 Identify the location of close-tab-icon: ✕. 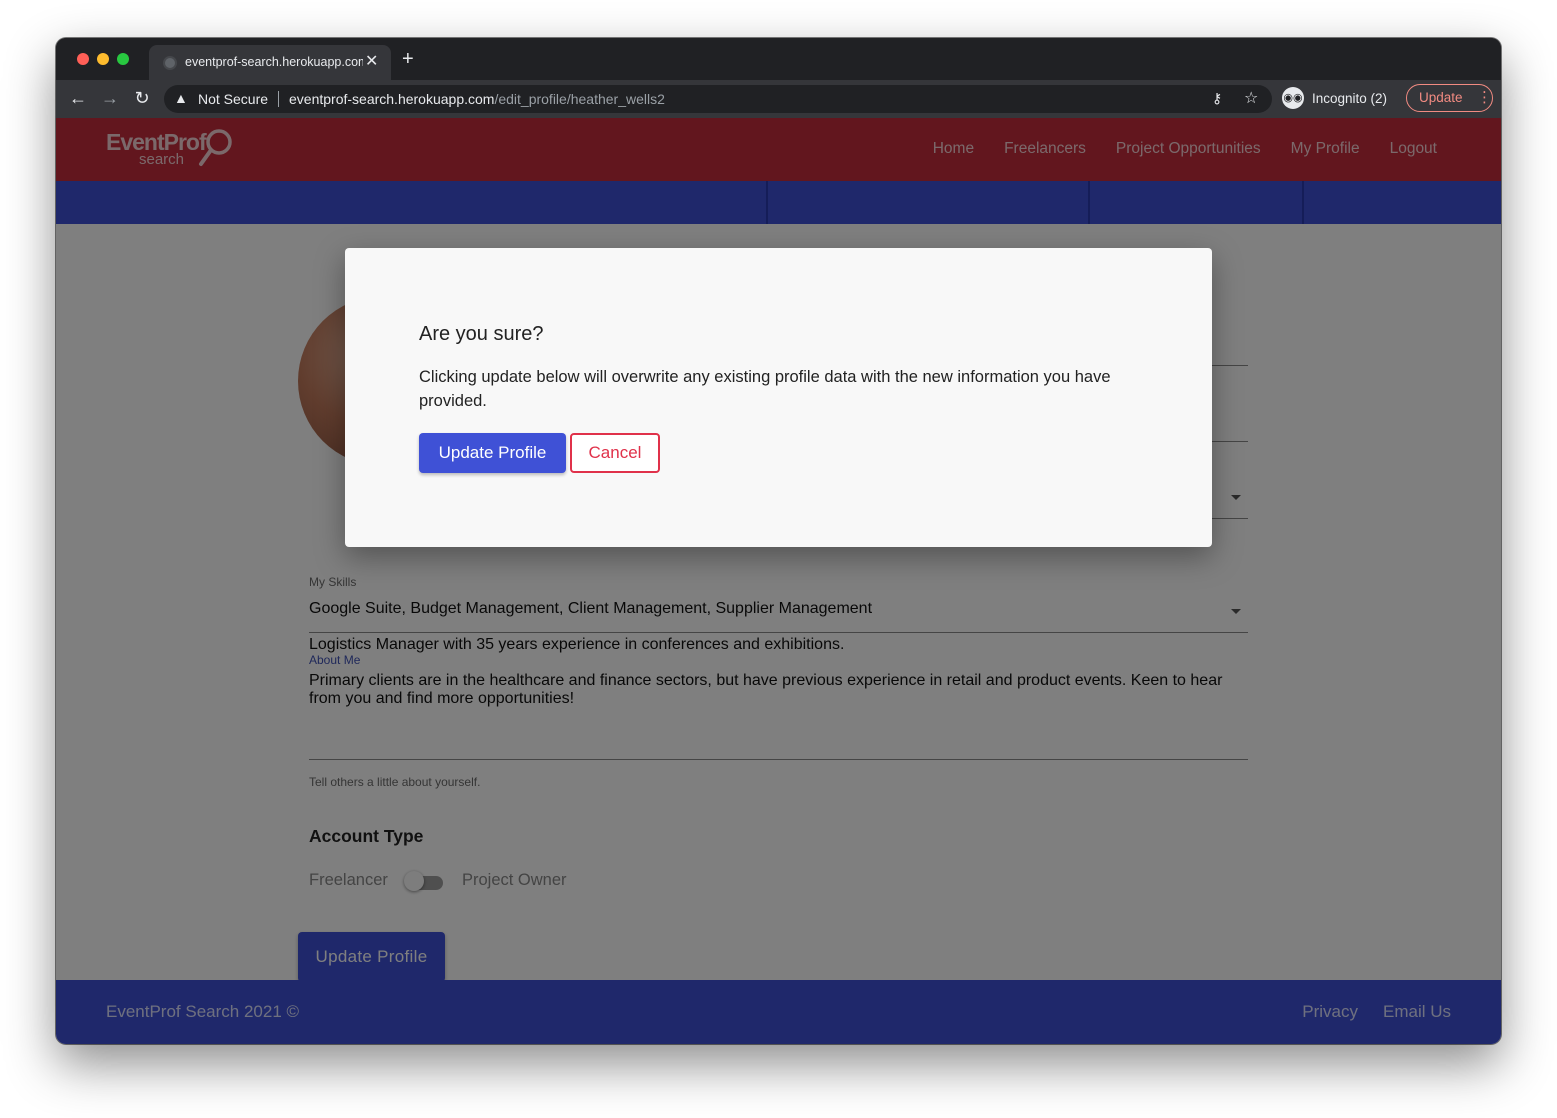
(371, 62).